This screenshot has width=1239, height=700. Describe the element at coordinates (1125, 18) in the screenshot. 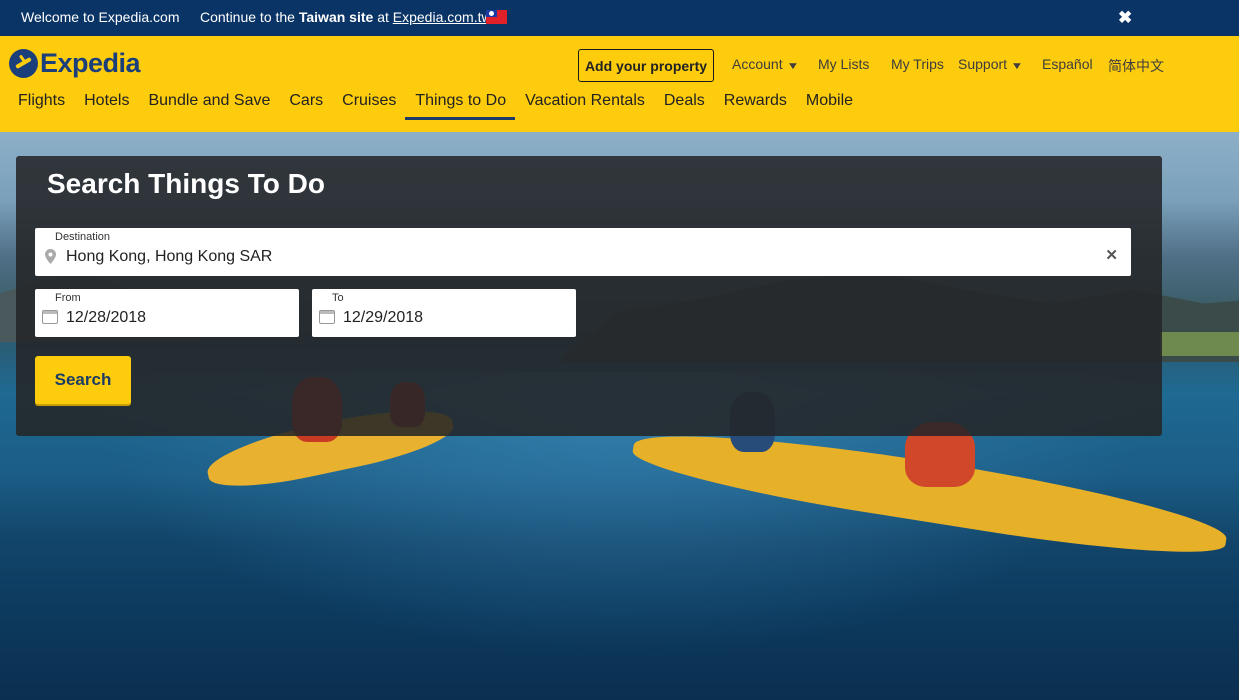

I see `close-banner-button: ✖` at that location.